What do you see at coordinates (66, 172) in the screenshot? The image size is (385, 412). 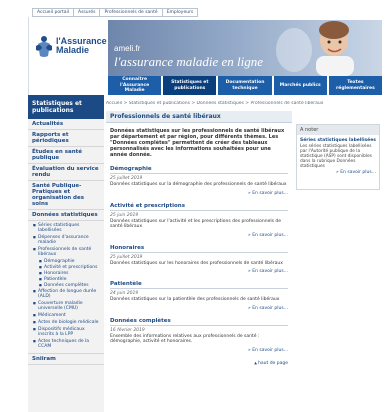 I see `sidebar-item-evaluation: Évaluation du service rendu` at bounding box center [66, 172].